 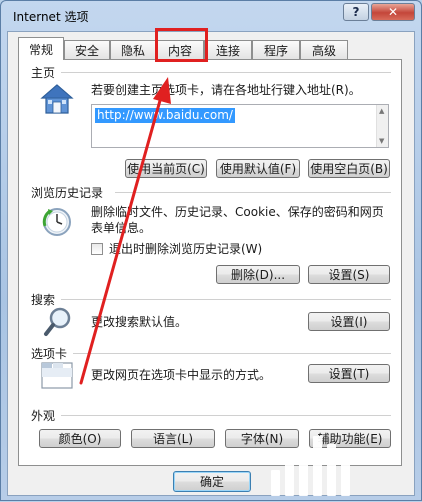 What do you see at coordinates (41, 48) in the screenshot?
I see `tab-general: 常规` at bounding box center [41, 48].